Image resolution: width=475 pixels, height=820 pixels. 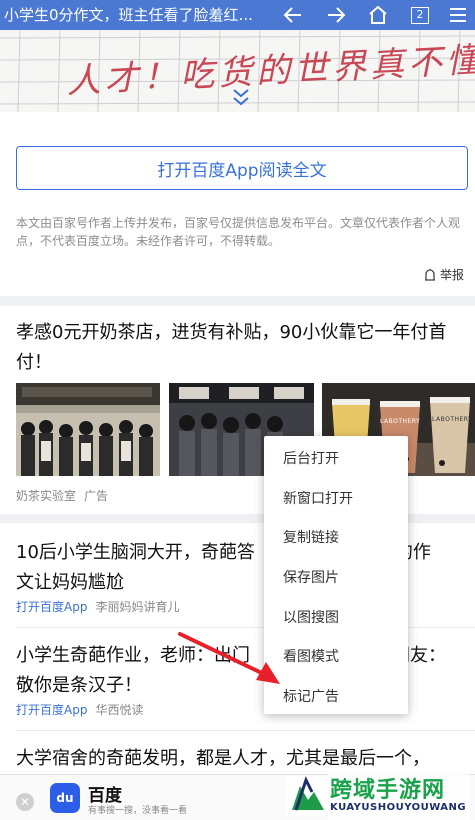 What do you see at coordinates (458, 15) in the screenshot?
I see `menu-icon` at bounding box center [458, 15].